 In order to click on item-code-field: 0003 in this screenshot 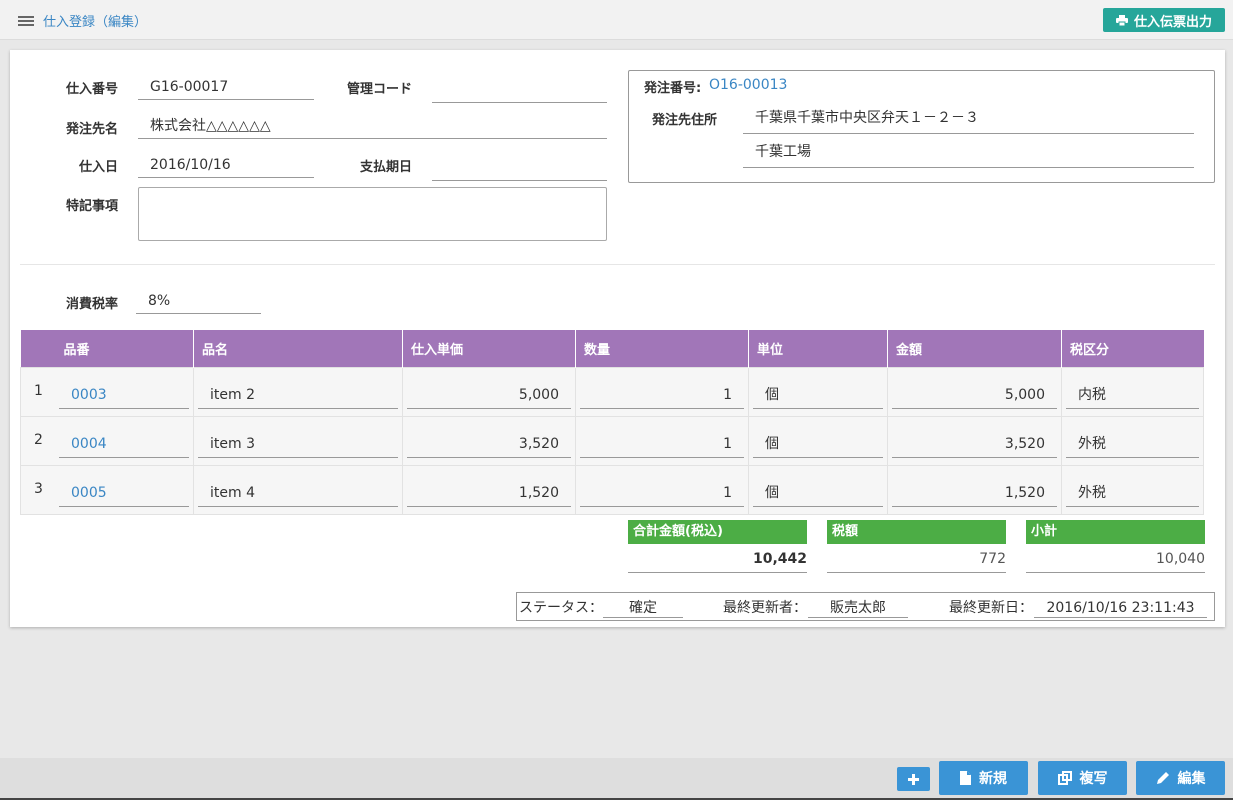, I will do `click(124, 395)`.